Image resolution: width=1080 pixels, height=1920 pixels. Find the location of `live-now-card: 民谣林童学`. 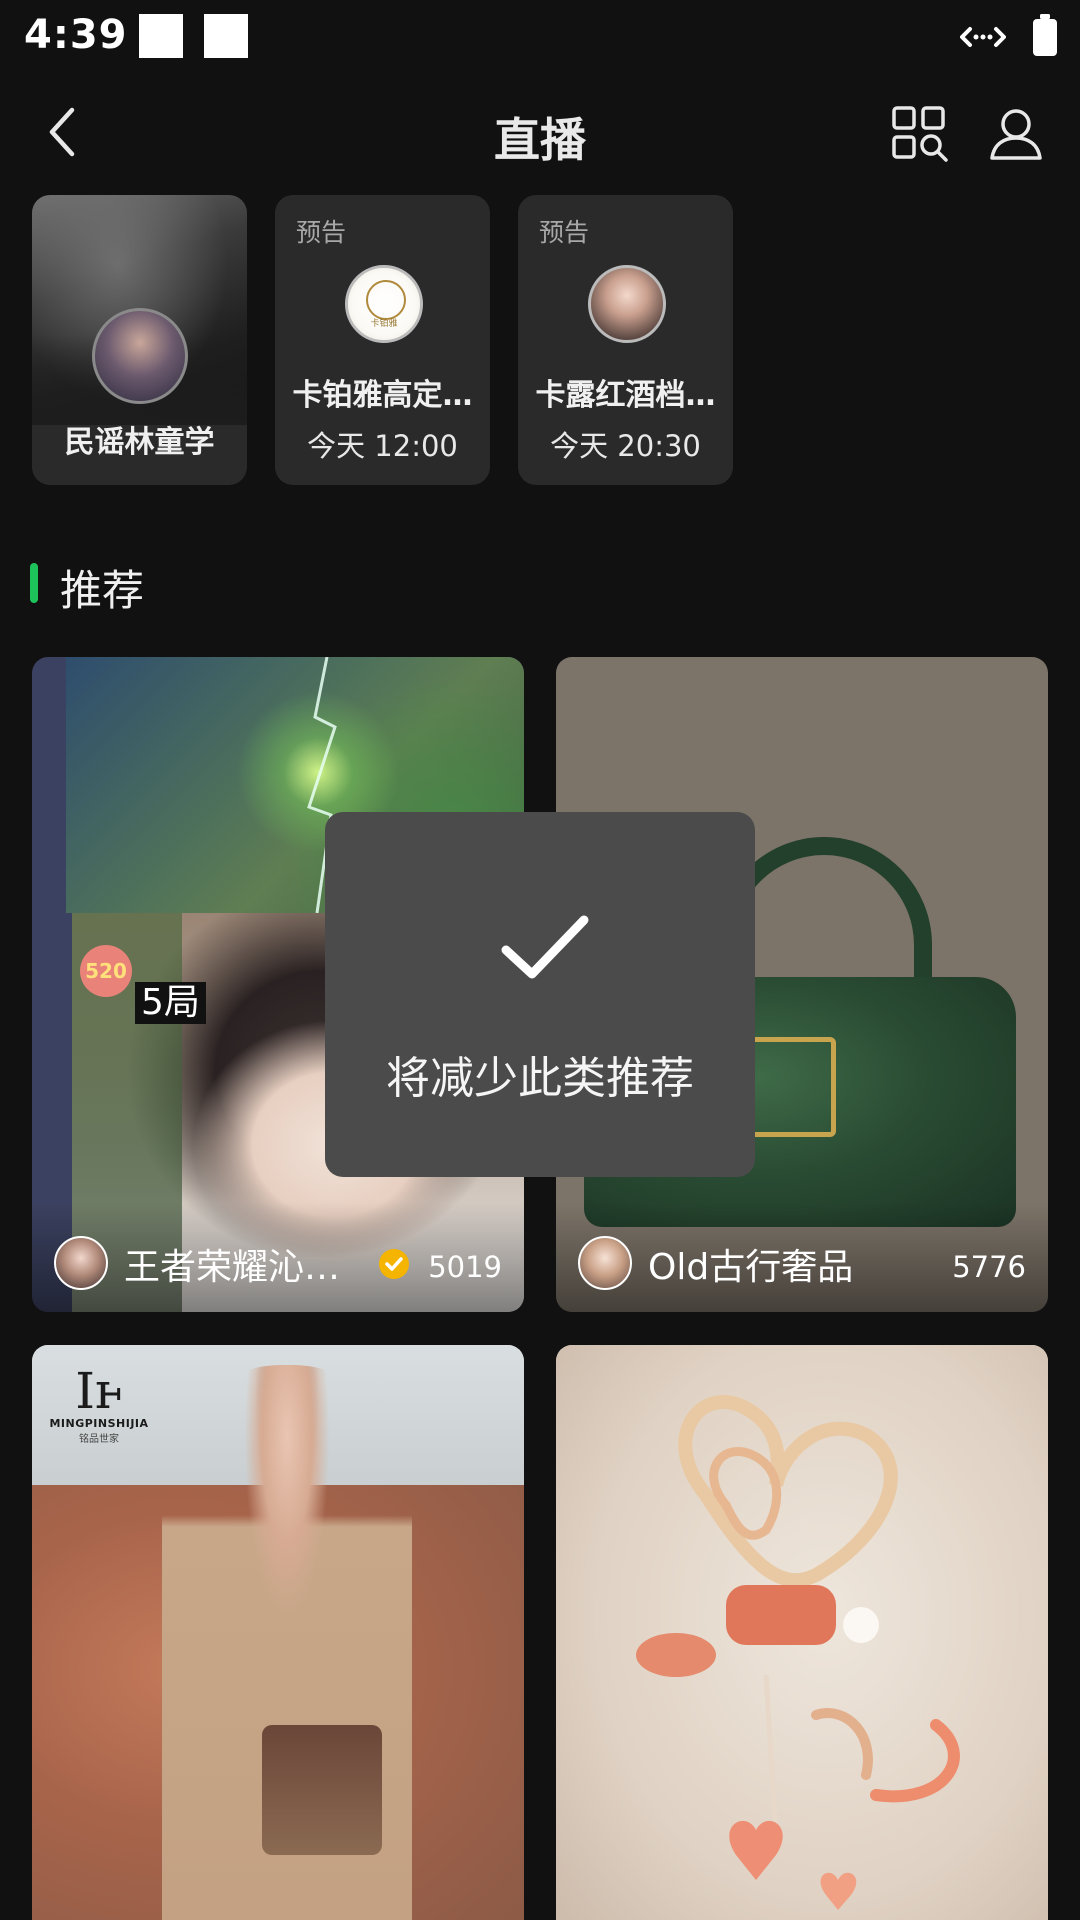

live-now-card: 民谣林童学 is located at coordinates (139, 340).